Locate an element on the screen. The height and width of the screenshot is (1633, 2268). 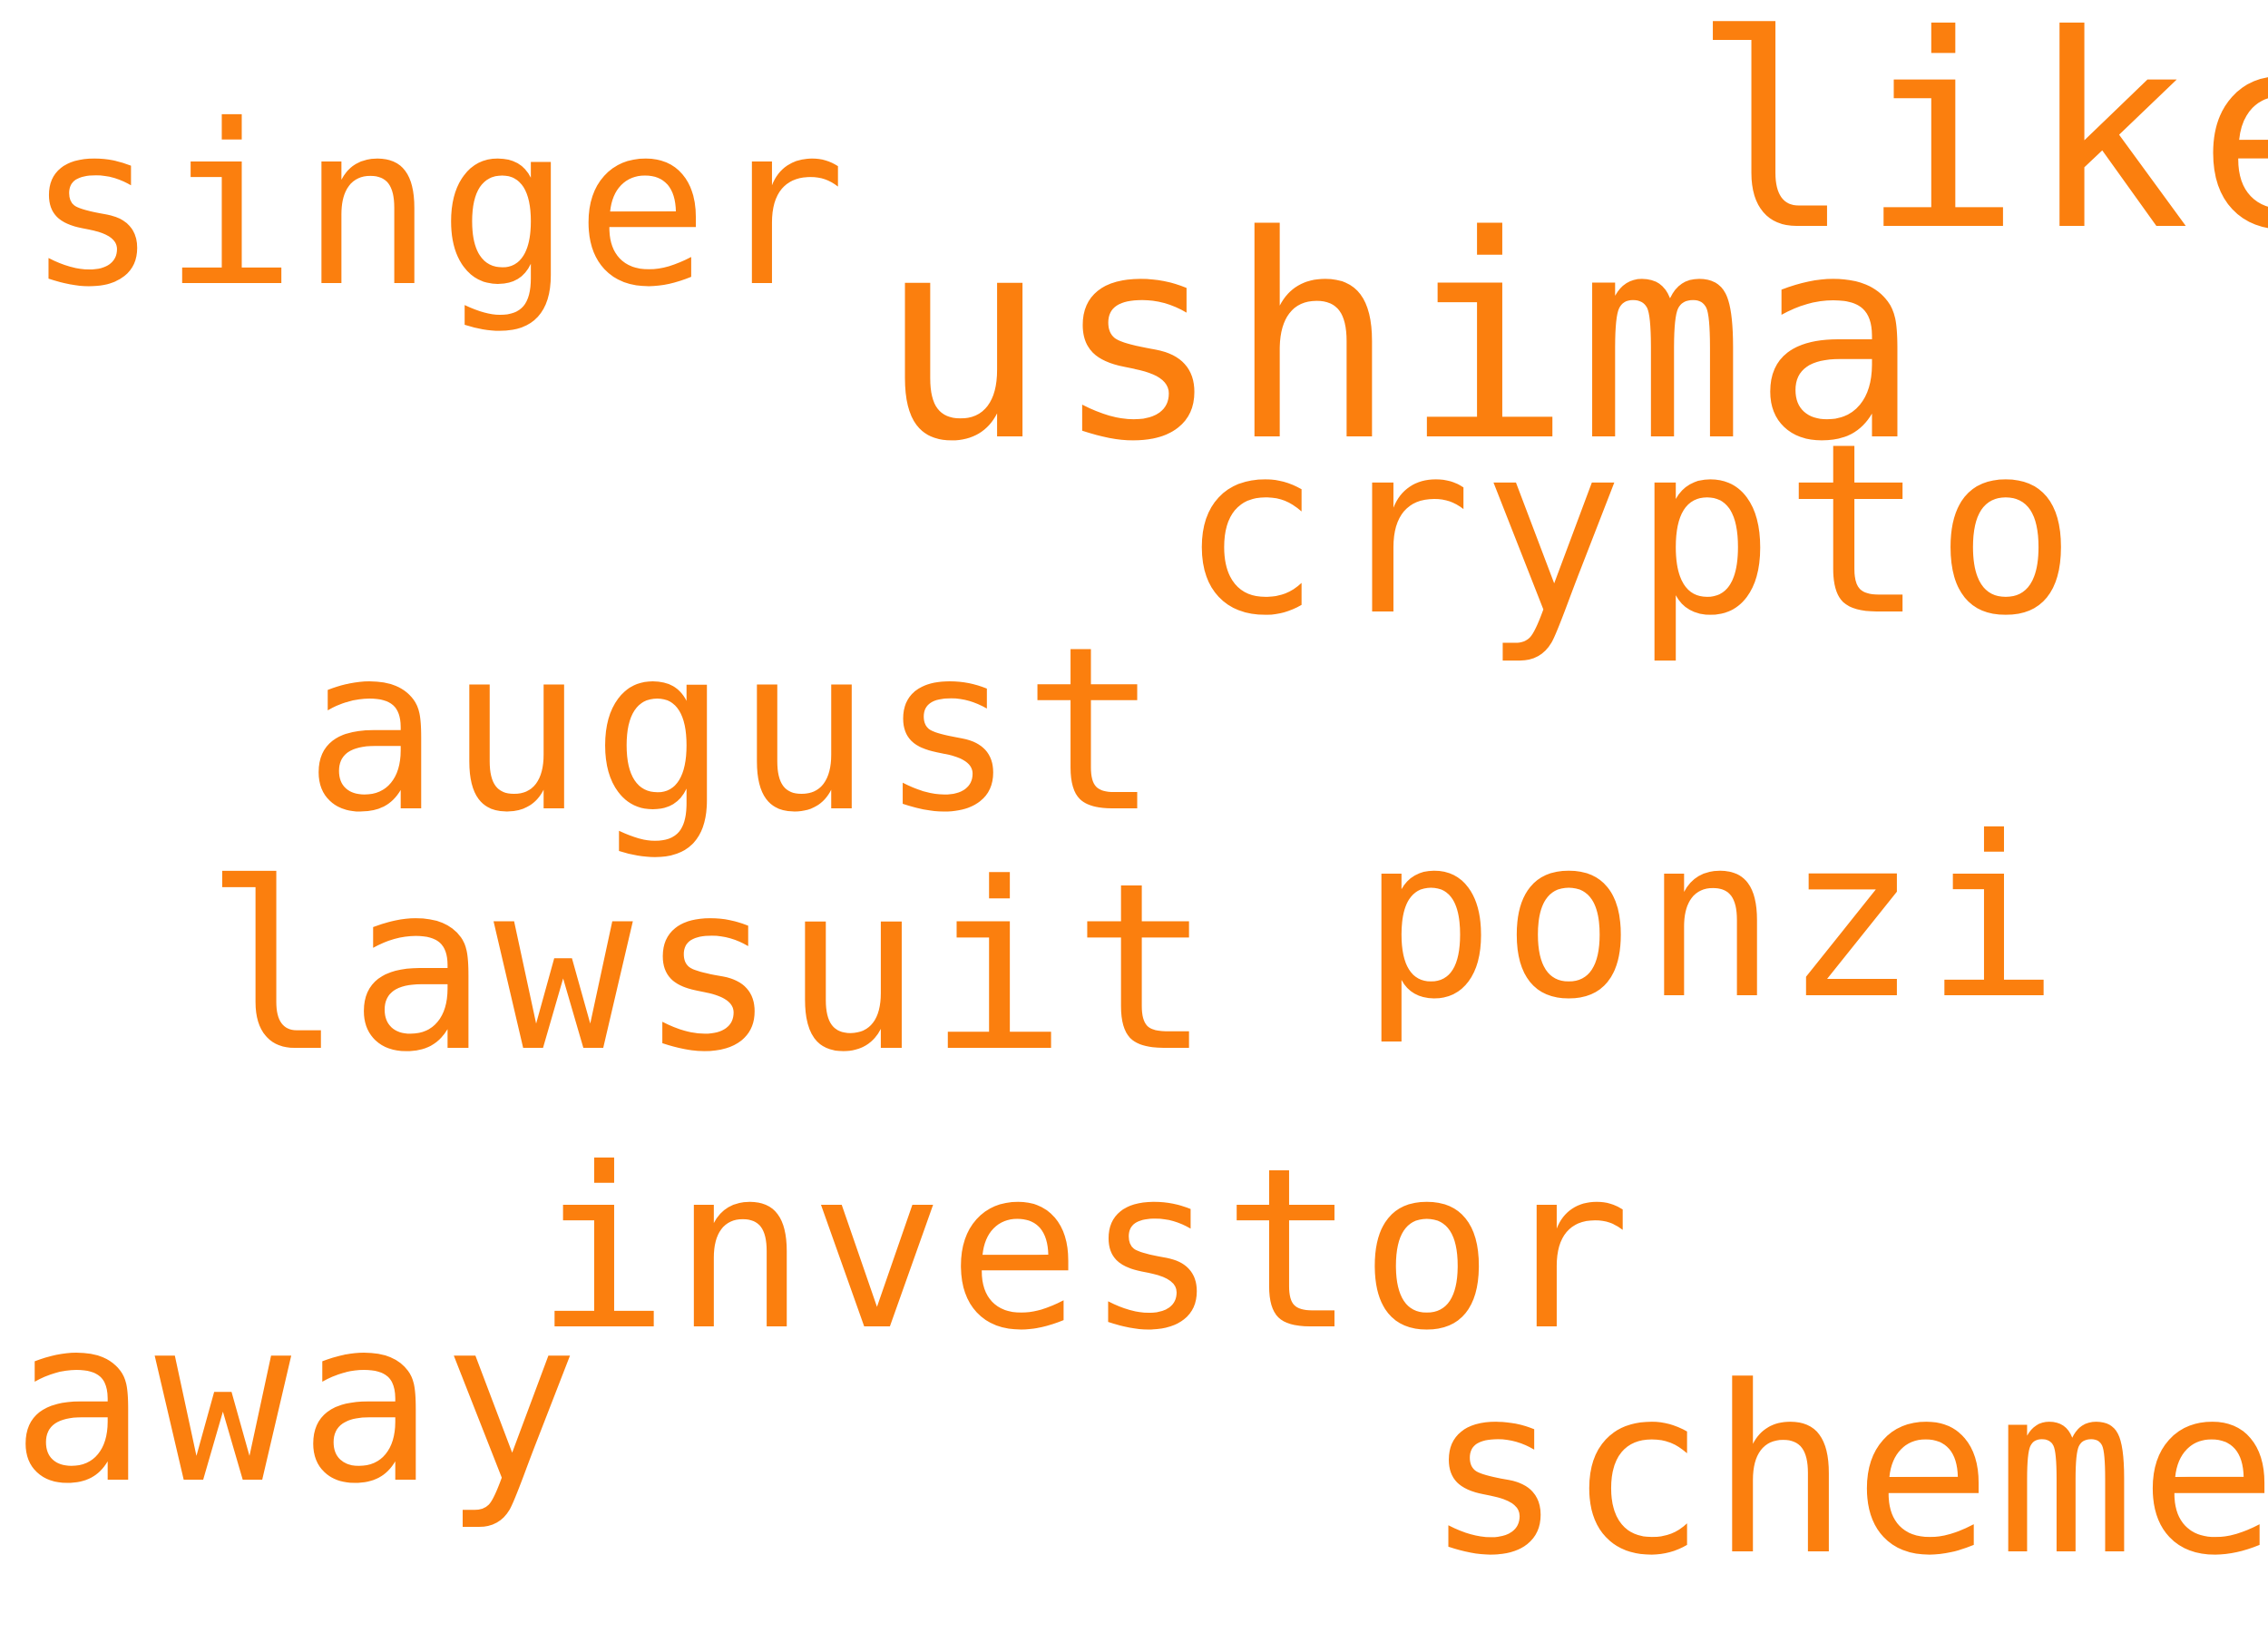
word-crypto: crypto is located at coordinates (1633, 531).